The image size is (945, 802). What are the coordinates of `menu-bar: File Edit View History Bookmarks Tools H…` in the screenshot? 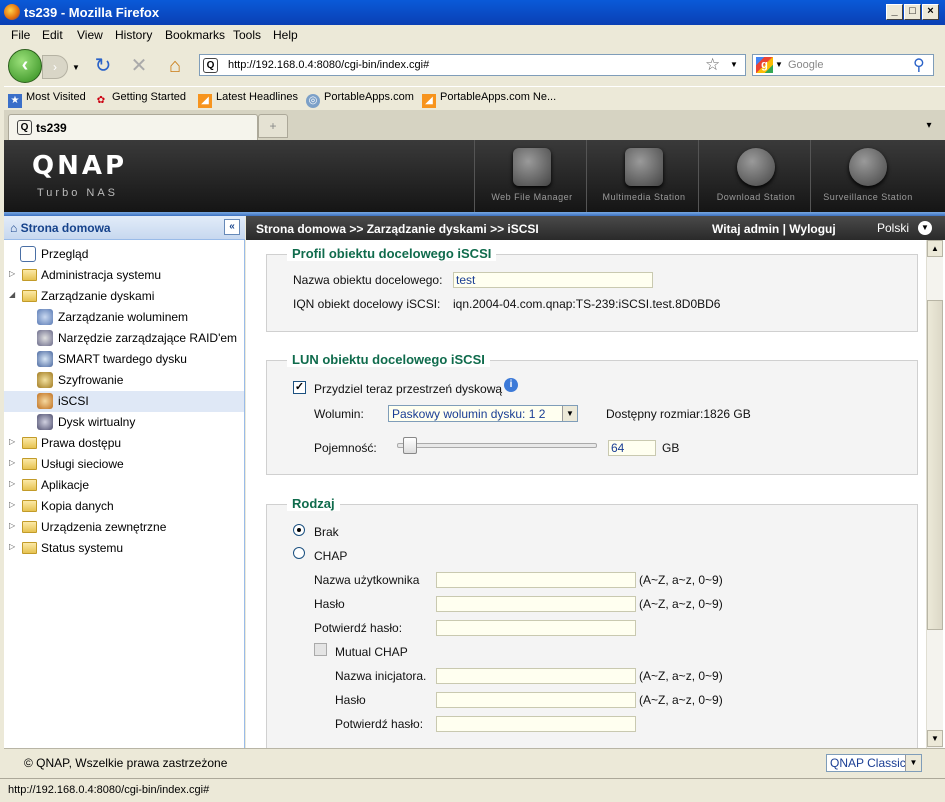 It's located at (472, 35).